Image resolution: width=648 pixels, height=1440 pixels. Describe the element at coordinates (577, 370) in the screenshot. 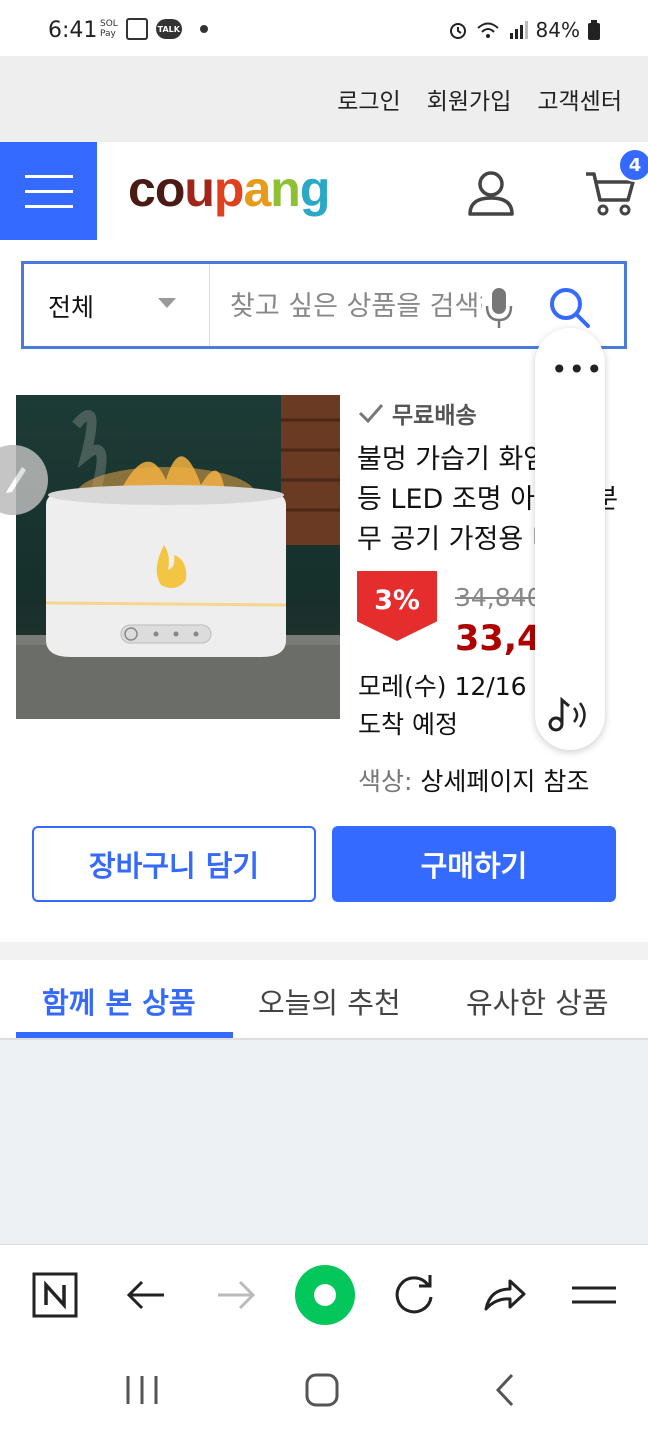

I see `more-options-icon: •••` at that location.